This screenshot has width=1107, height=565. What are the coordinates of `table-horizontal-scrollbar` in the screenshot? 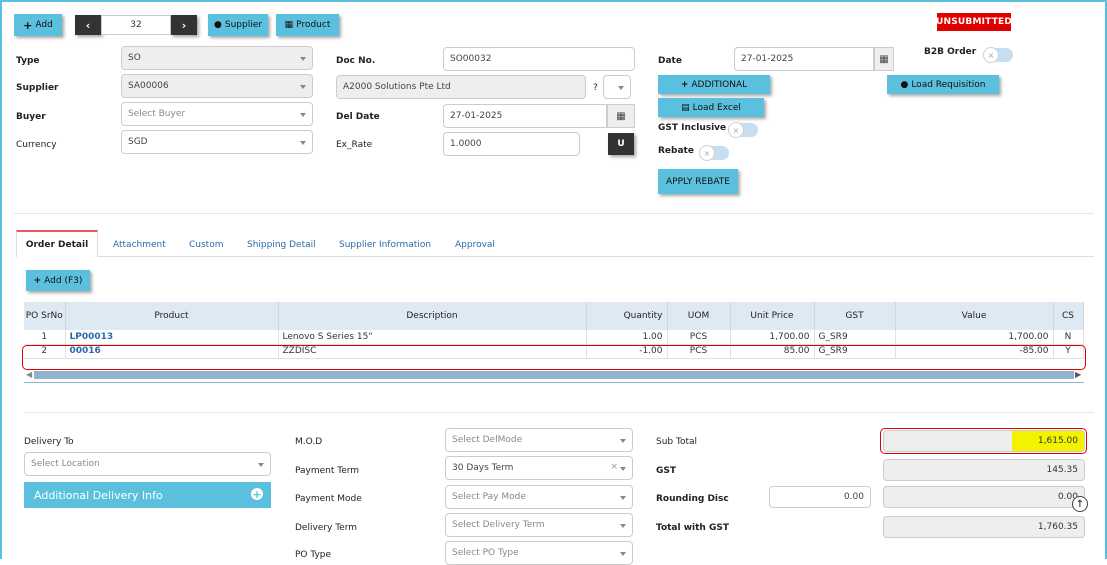 It's located at (554, 375).